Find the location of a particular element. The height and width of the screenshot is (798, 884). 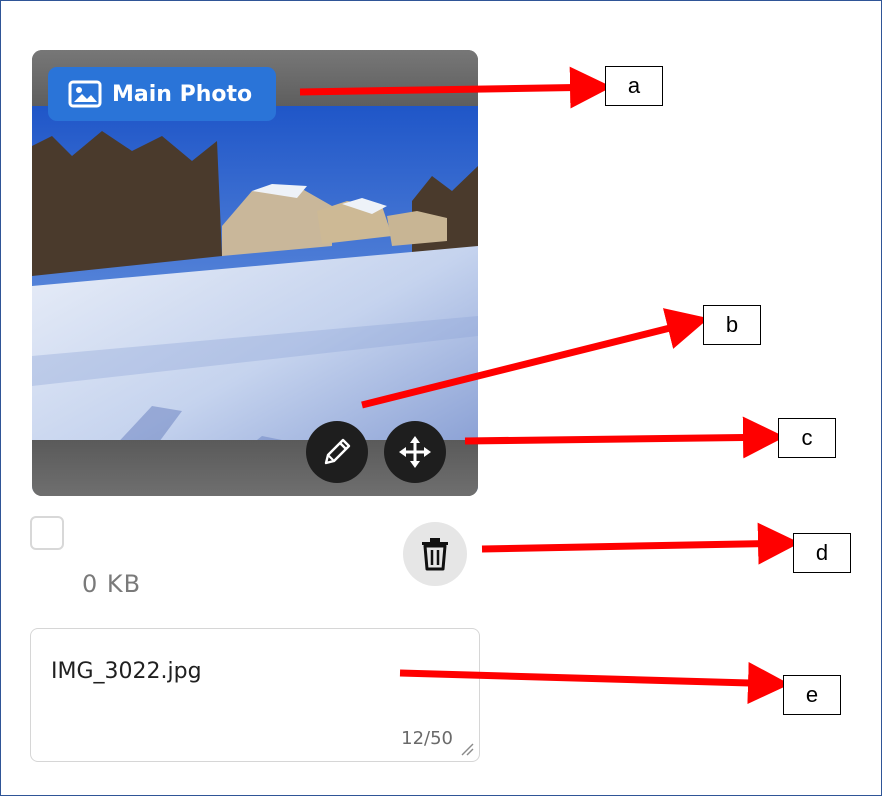

callout-a: a is located at coordinates (634, 86).